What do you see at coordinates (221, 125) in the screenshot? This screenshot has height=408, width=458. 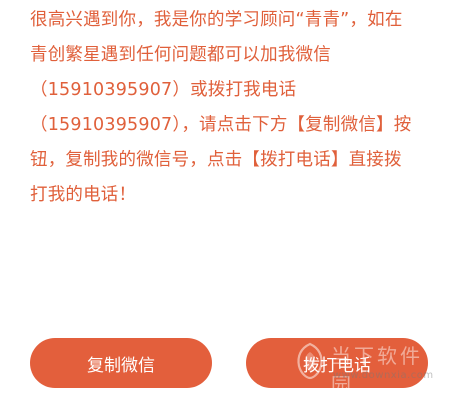 I see `message-line: （15910395907），请点击下方【复制微信】按` at bounding box center [221, 125].